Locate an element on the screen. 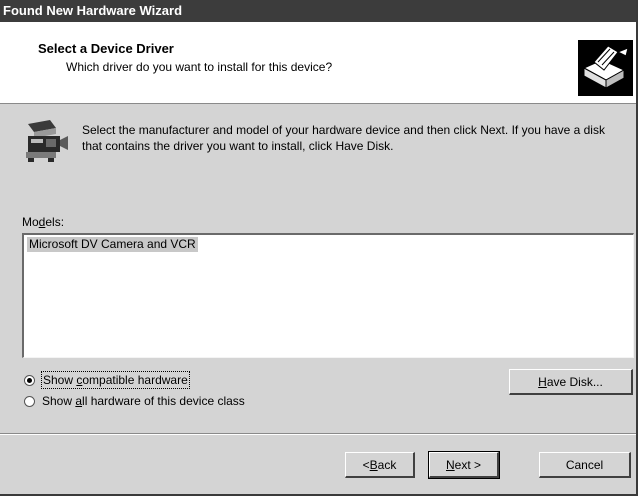  title-bar: Found New Hardware Wizard is located at coordinates (318, 11).